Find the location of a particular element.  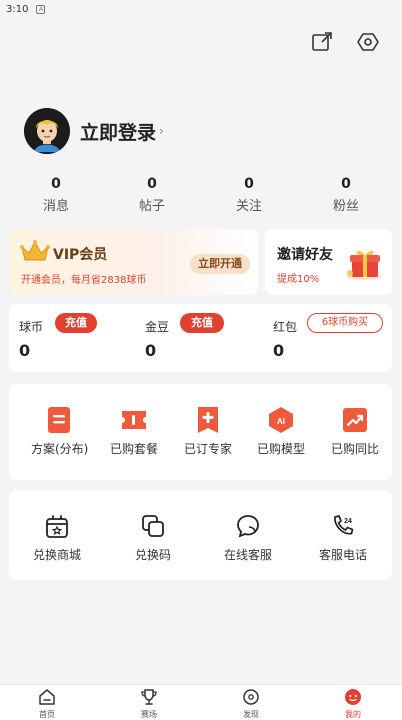

stat-followers: 0 粉丝 is located at coordinates (346, 195).